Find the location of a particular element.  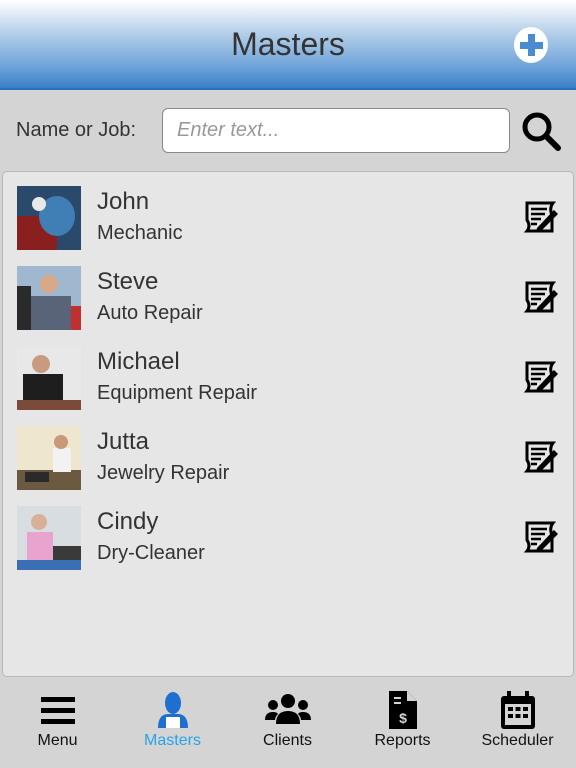

tab-label: Menu is located at coordinates (57, 740).